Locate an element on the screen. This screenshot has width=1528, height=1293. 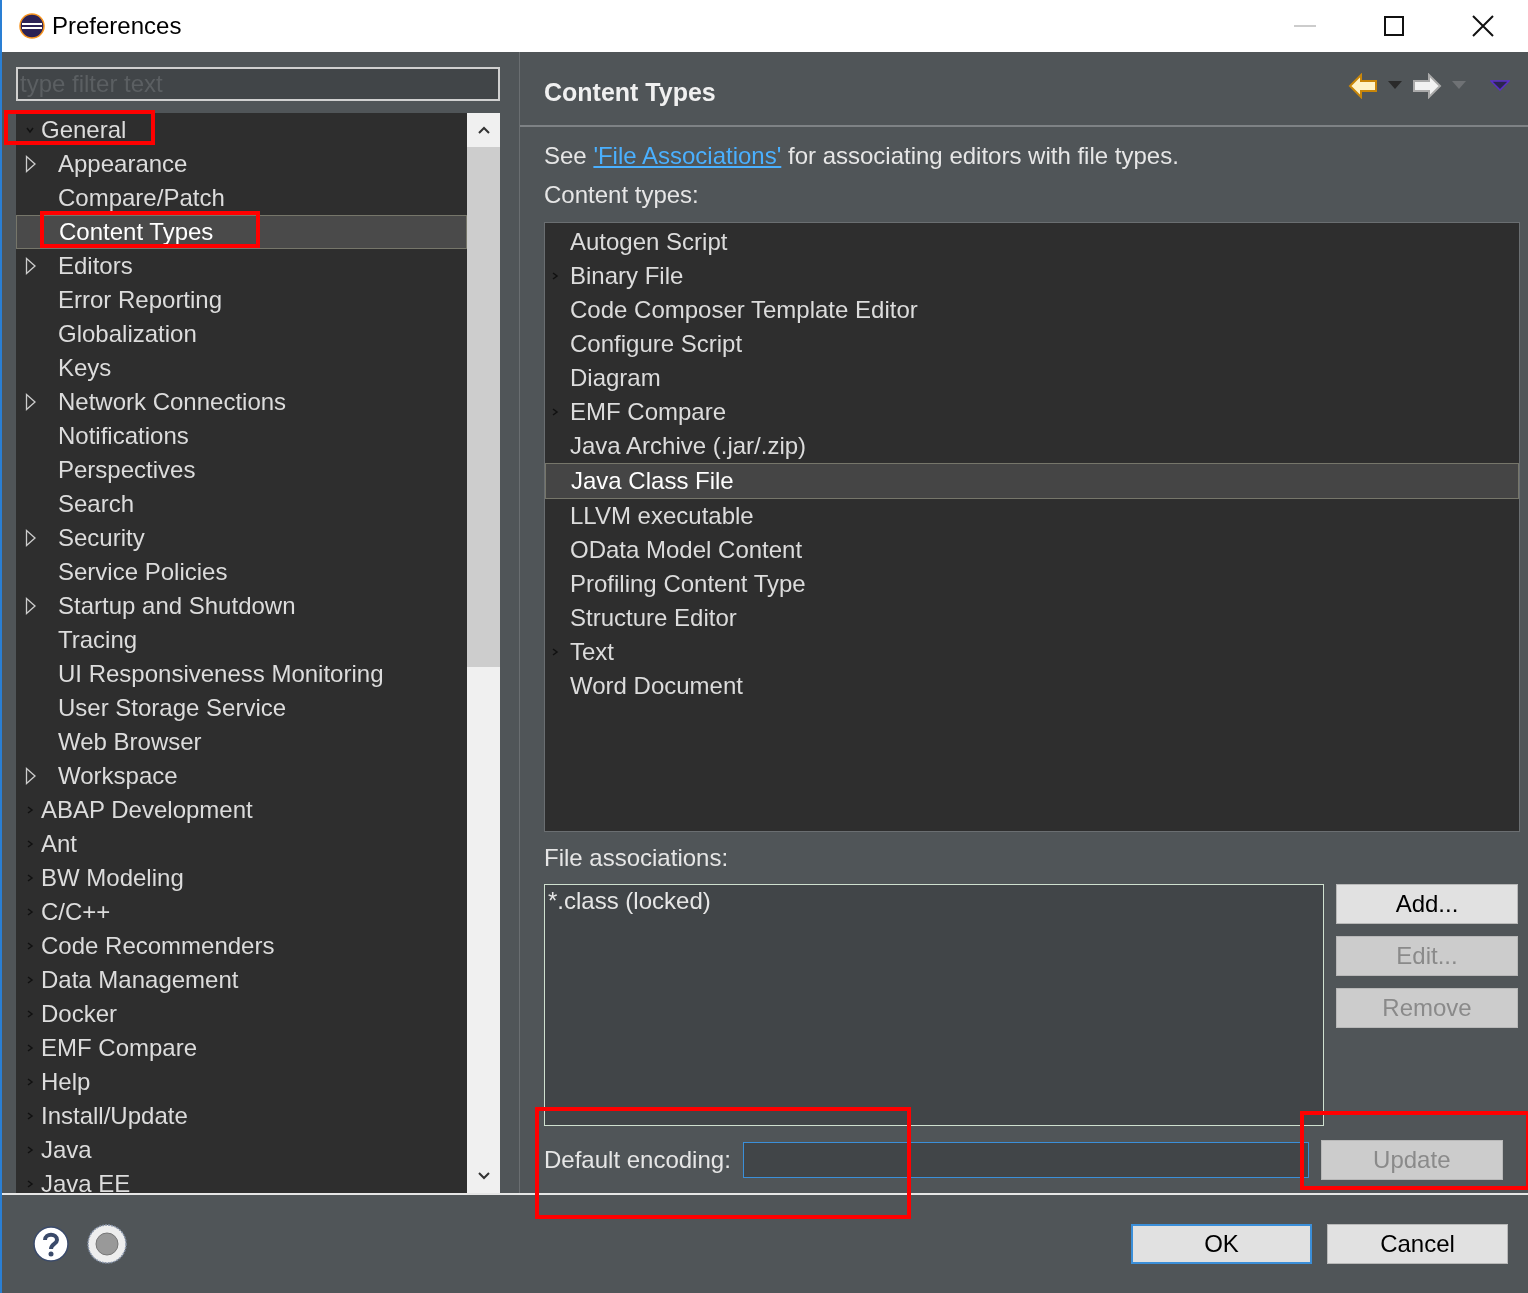
tree-item: Code Recommenders is located at coordinates (241, 946).